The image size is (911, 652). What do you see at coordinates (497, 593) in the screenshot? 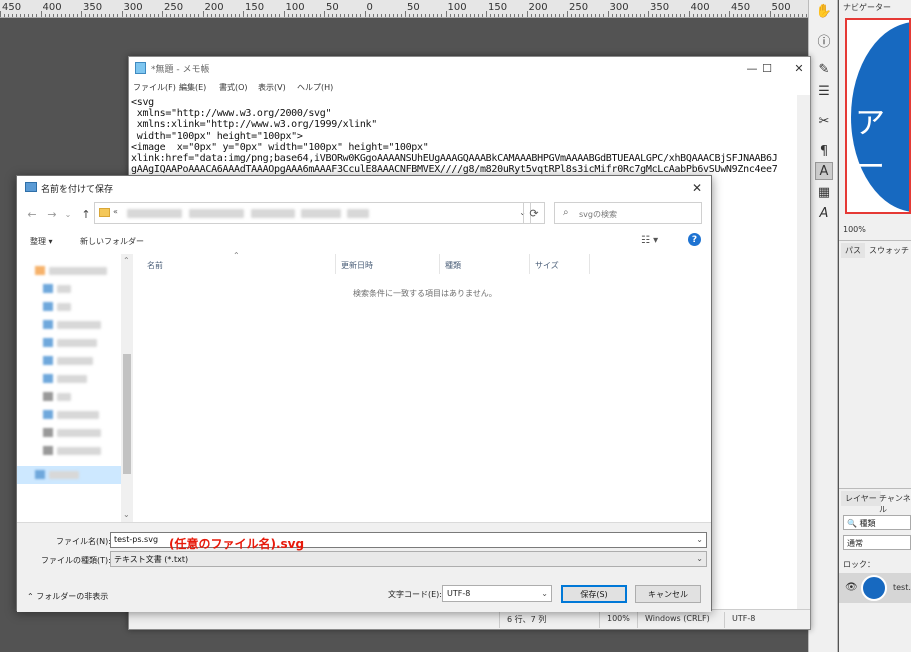
I see `encoding-select: UTF-8 ⌄` at bounding box center [497, 593].